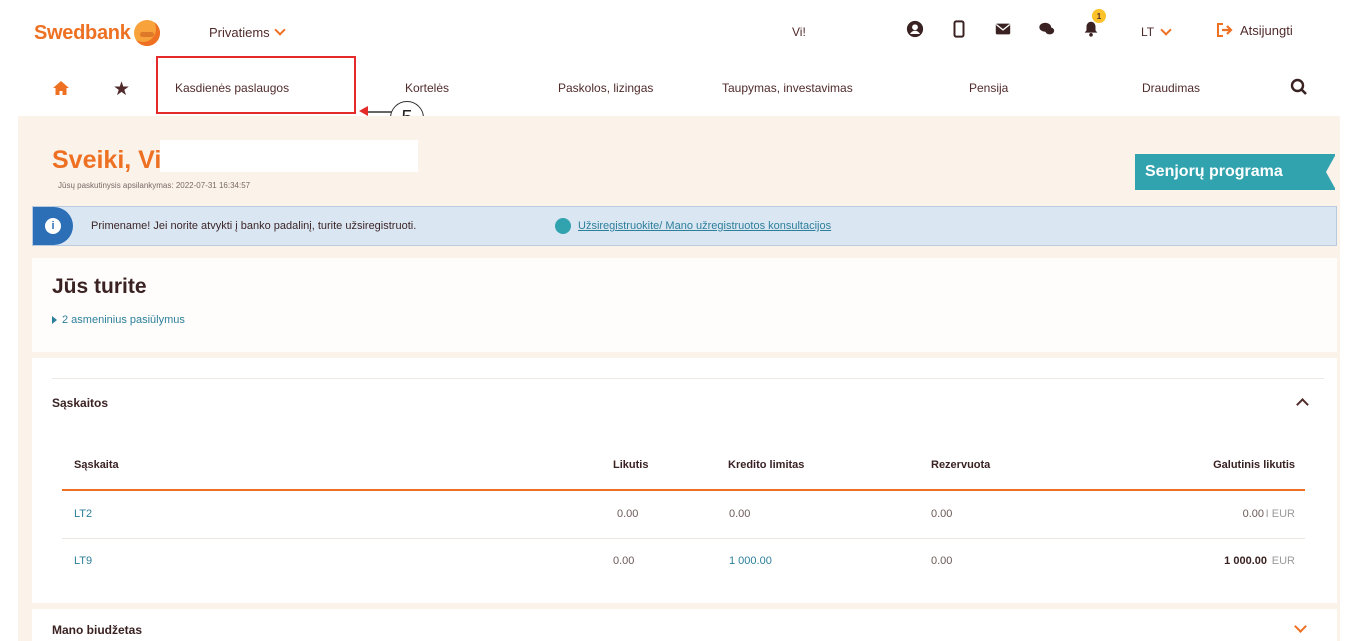 The height and width of the screenshot is (641, 1350). Describe the element at coordinates (631, 465) in the screenshot. I see `col-header-balance: Likutis` at that location.